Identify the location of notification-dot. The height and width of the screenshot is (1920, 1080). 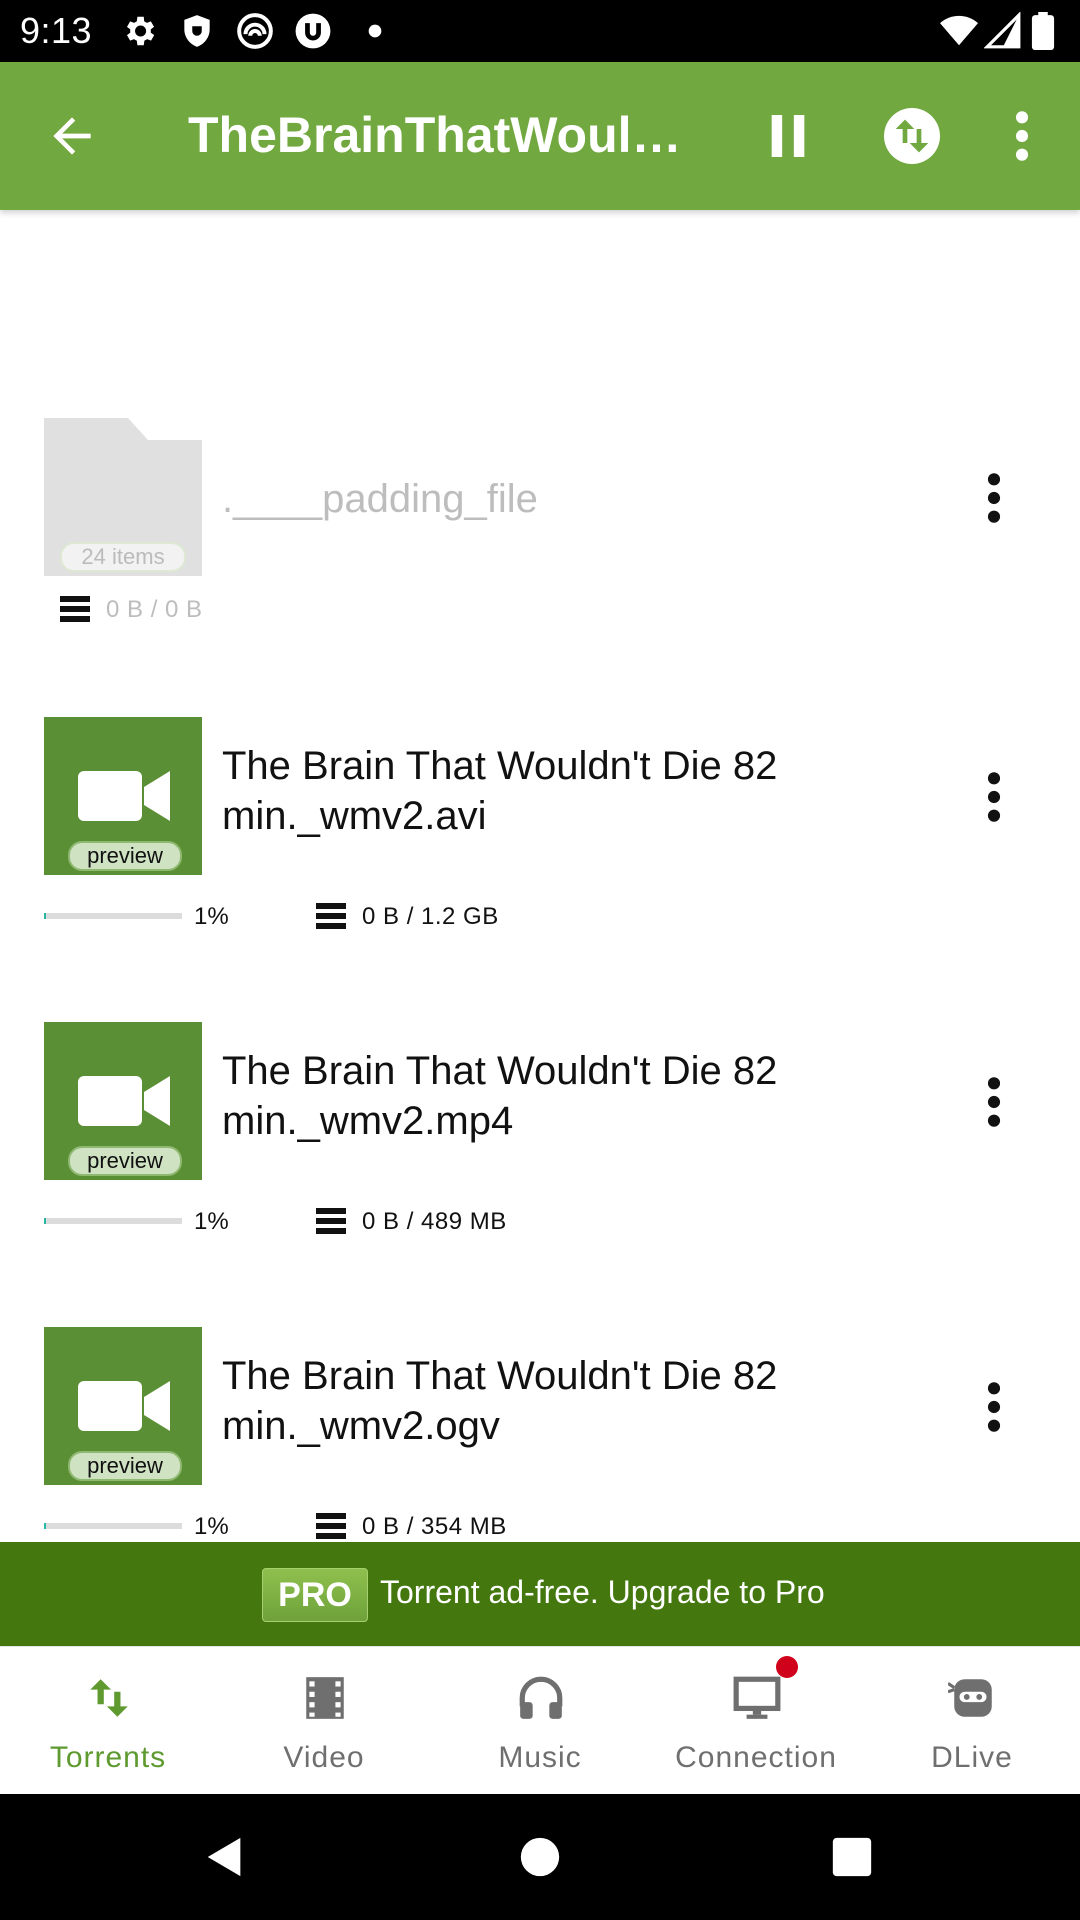
(787, 1667).